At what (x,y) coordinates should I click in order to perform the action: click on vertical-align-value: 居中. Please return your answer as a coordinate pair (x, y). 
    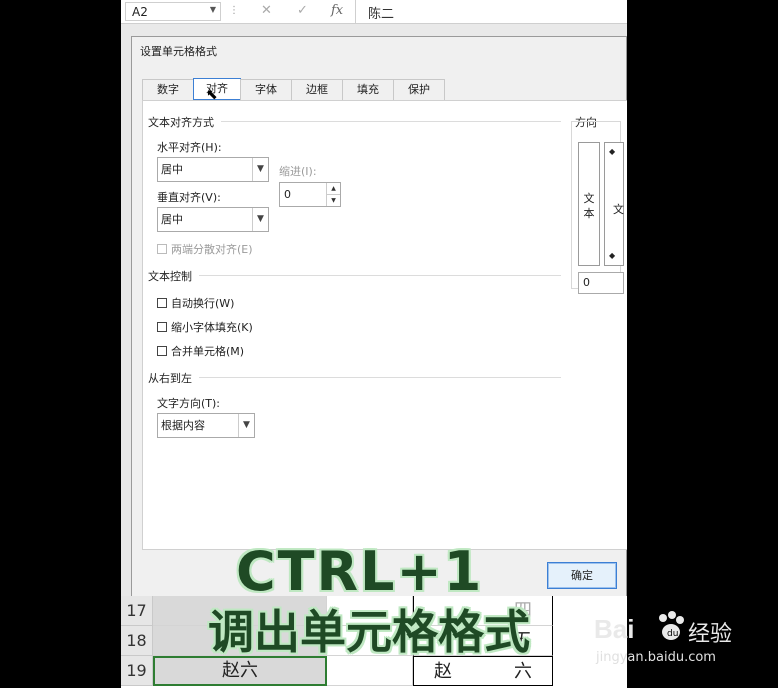
    Looking at the image, I should click on (172, 219).